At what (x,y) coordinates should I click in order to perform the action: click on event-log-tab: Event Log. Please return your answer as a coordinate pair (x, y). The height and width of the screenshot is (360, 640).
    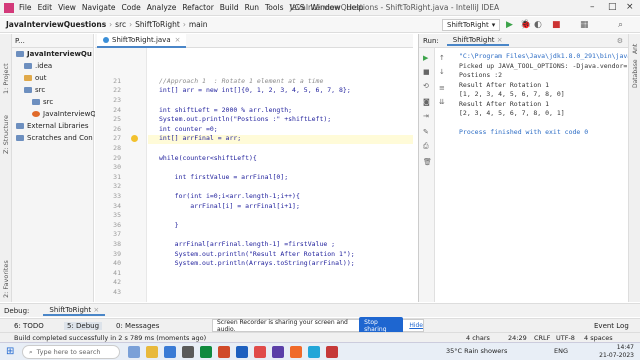
    Looking at the image, I should click on (611, 326).